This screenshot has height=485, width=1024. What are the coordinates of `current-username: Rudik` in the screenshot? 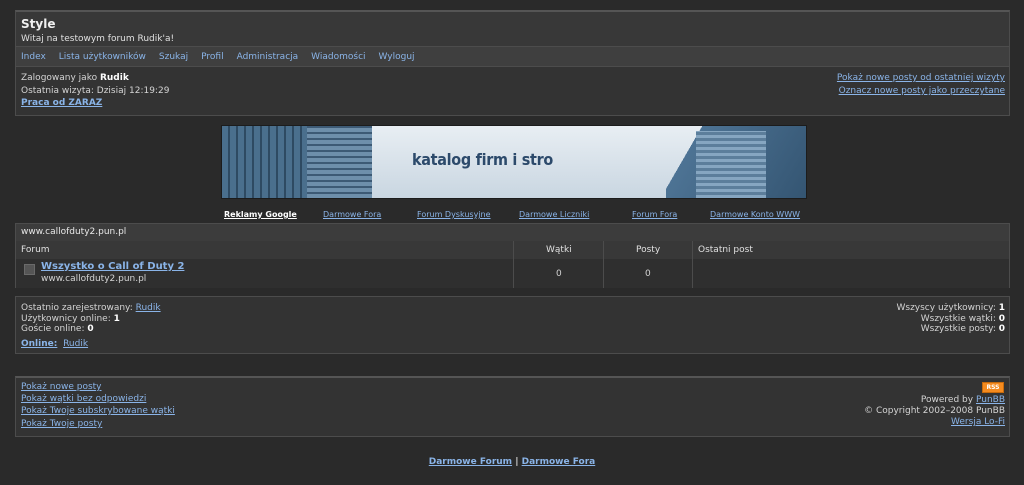 It's located at (114, 78).